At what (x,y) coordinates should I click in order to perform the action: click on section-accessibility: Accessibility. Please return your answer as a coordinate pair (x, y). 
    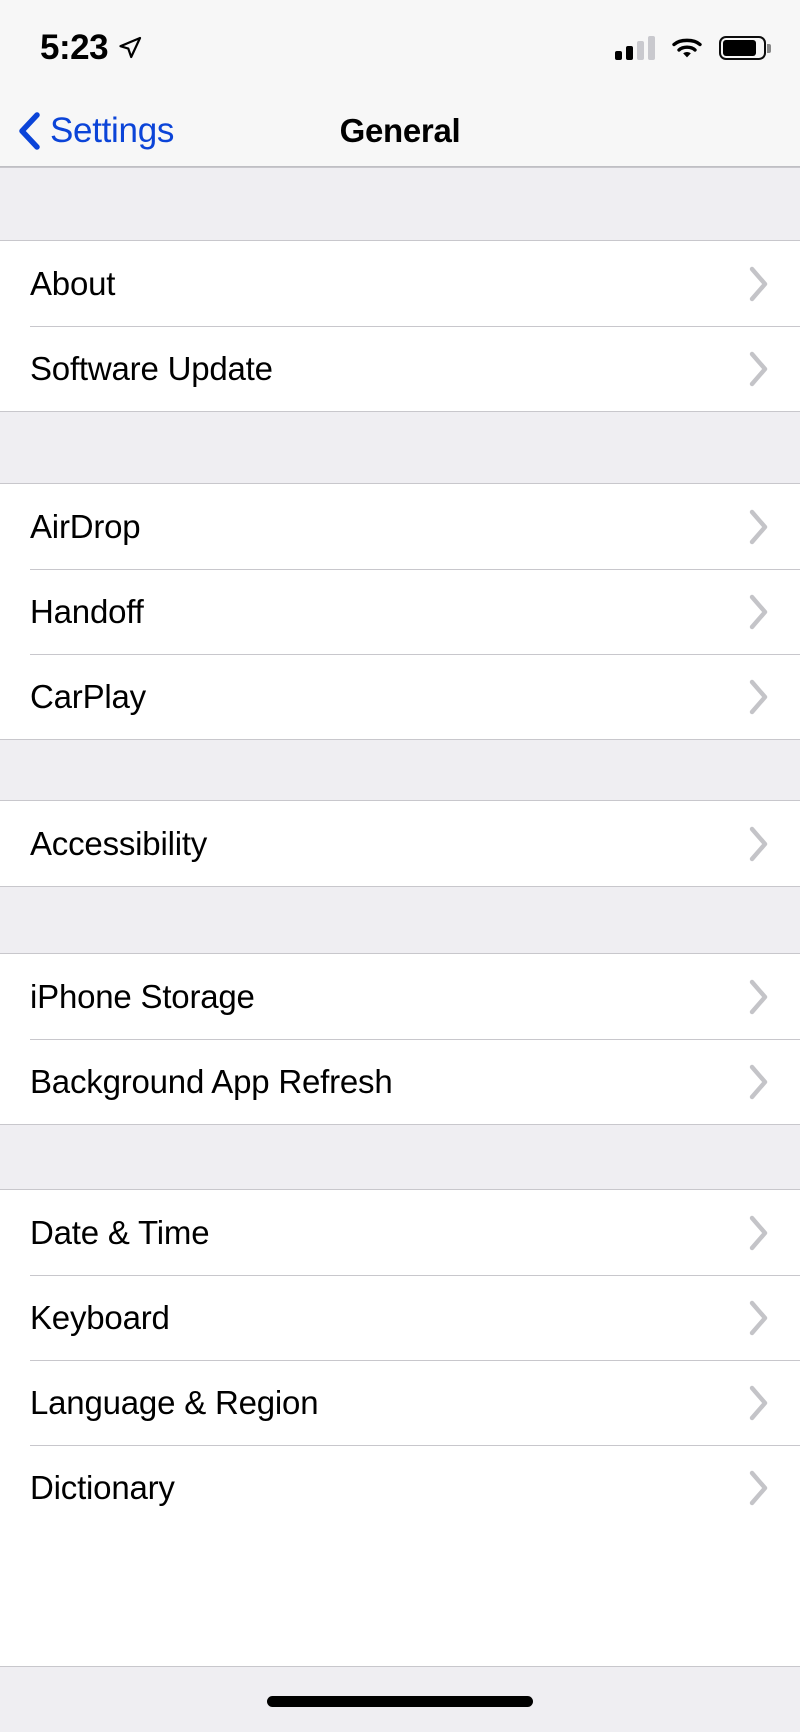
    Looking at the image, I should click on (400, 843).